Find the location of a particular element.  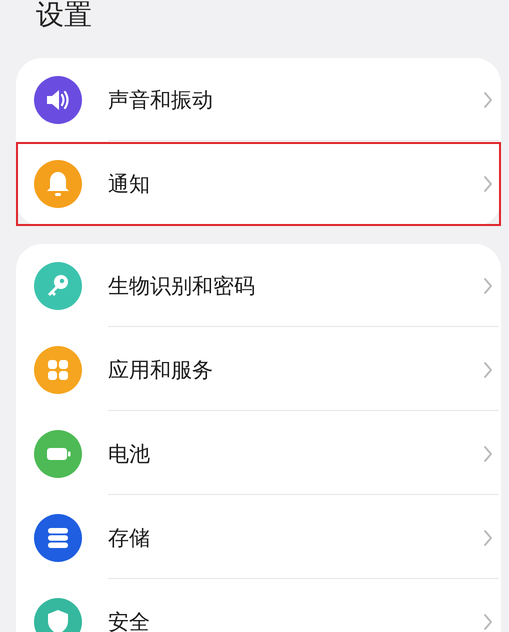

item-label: 安全 is located at coordinates (129, 620).